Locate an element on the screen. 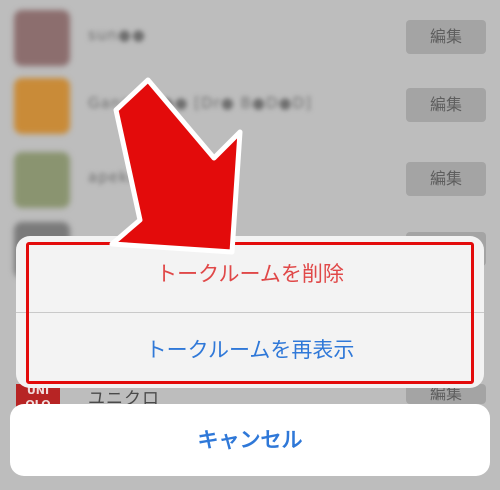 This screenshot has width=500, height=490. chat-name: sun●● is located at coordinates (117, 35).